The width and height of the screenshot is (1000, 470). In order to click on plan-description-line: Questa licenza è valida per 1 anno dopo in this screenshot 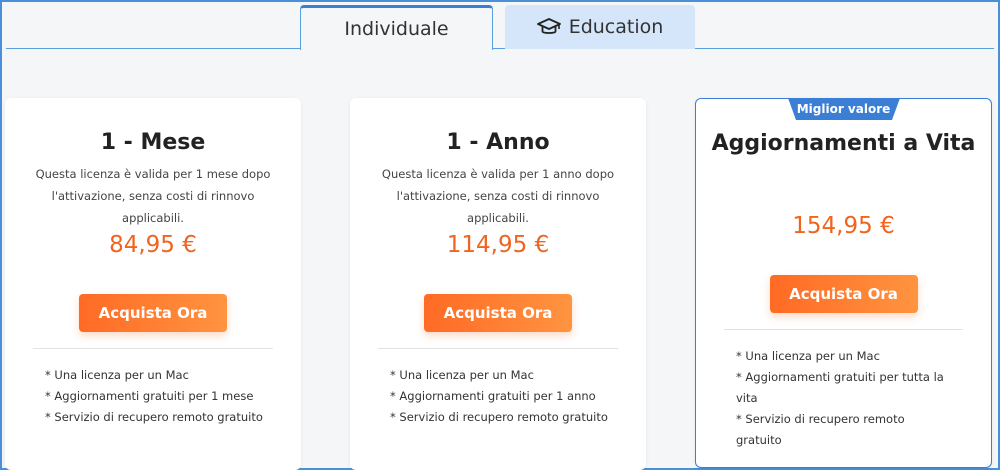, I will do `click(498, 174)`.